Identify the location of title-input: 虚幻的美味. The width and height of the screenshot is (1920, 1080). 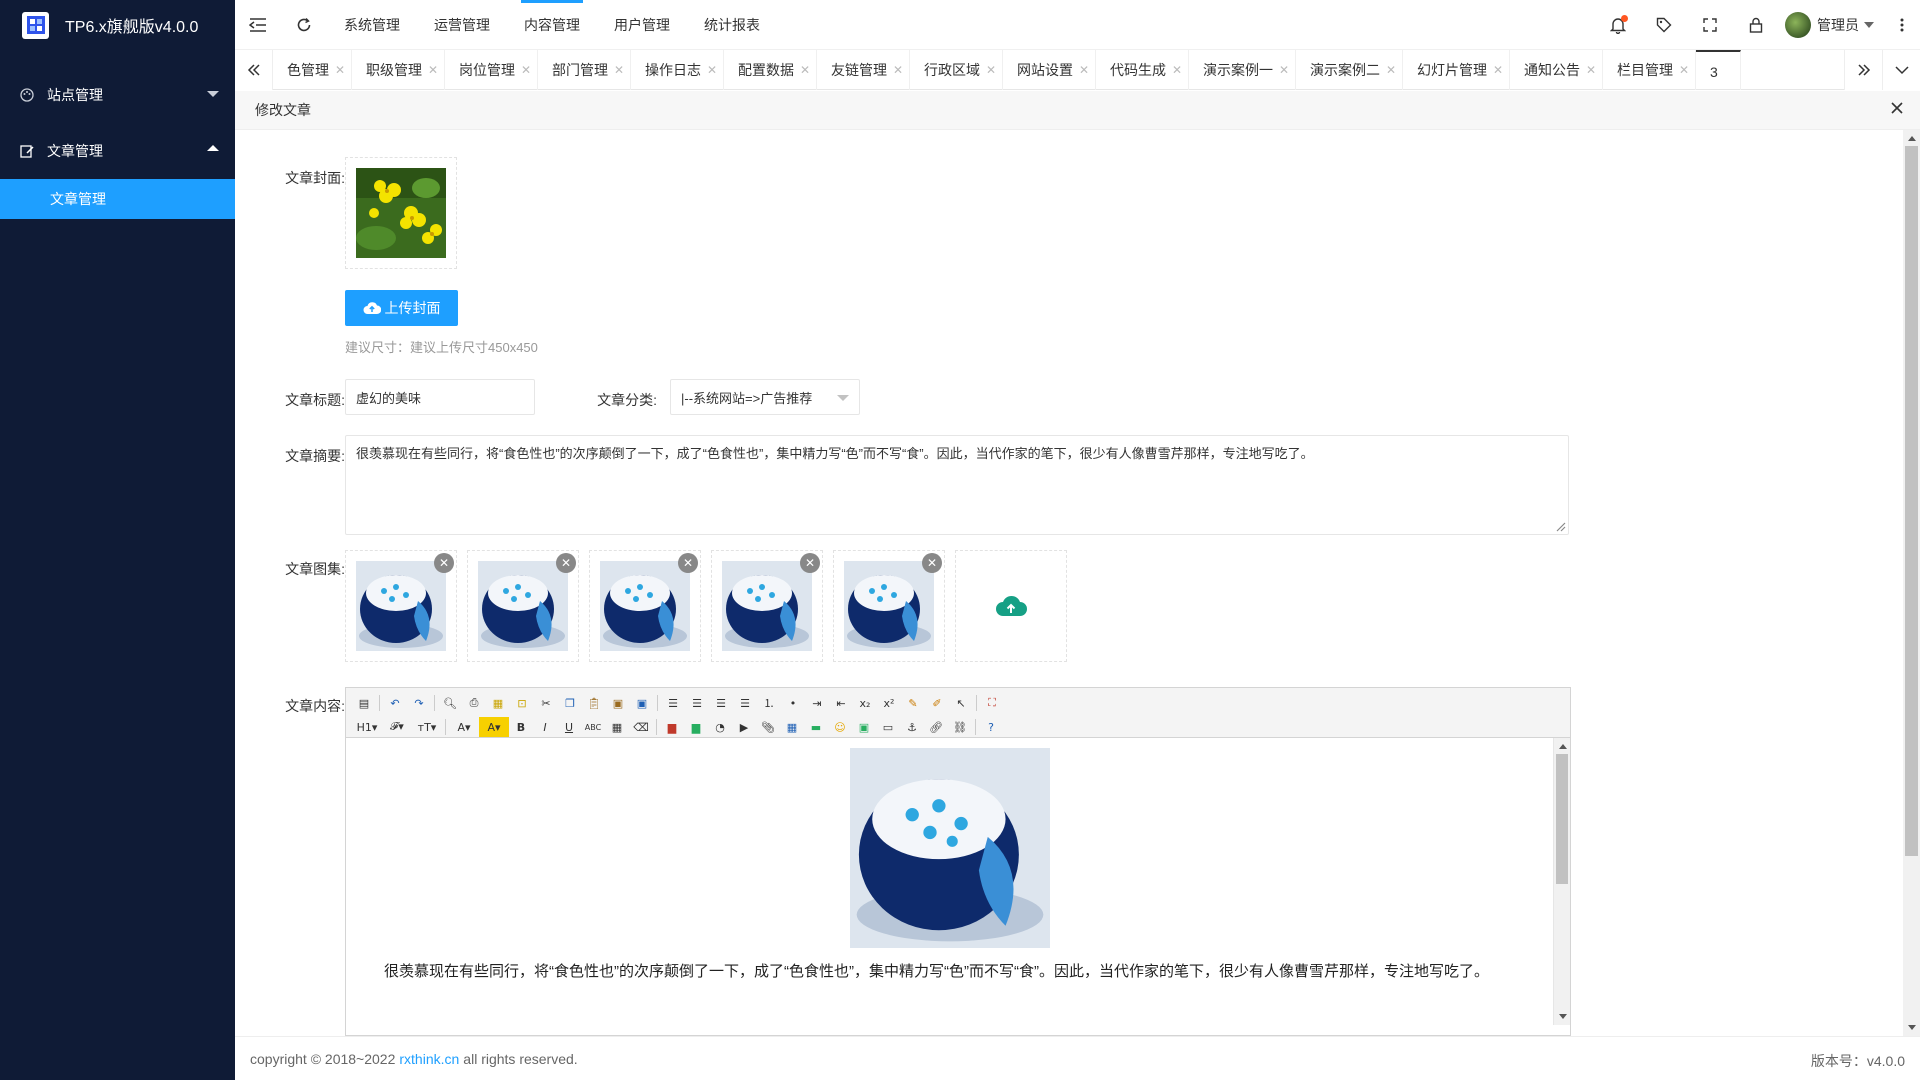
(440, 397).